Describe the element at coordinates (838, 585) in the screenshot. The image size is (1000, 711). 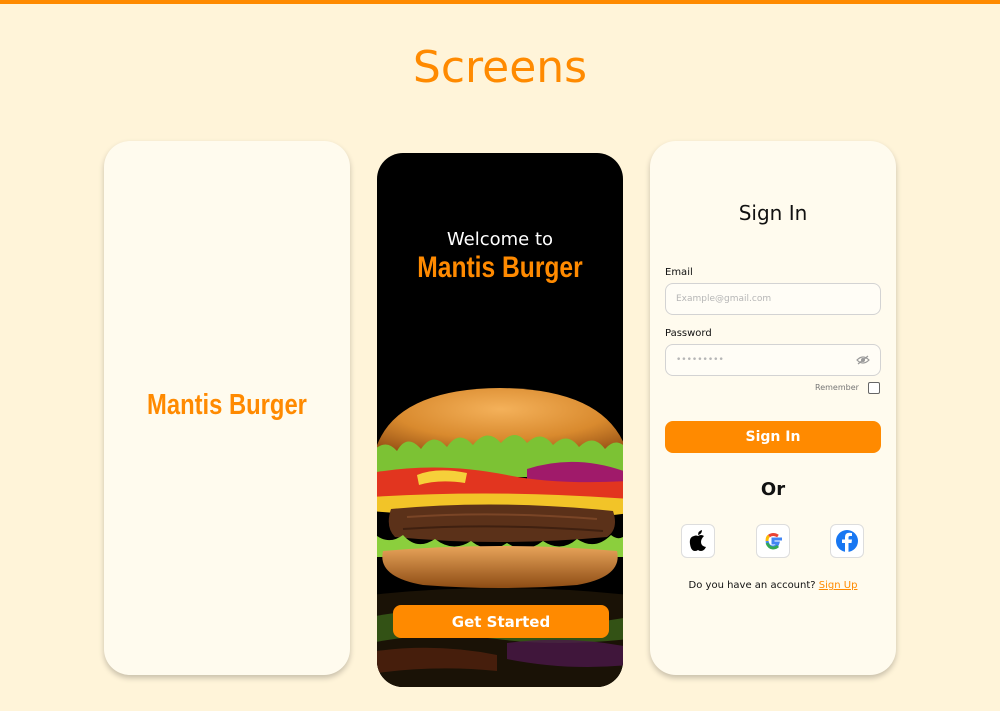
I see `sign-up-link: Sign Up` at that location.